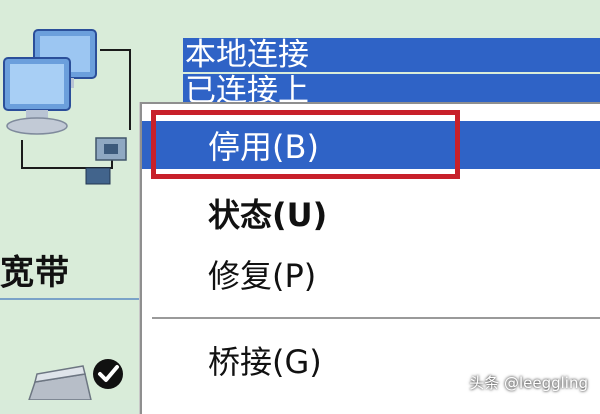 This screenshot has width=600, height=414. What do you see at coordinates (391, 55) in the screenshot?
I see `connection-name: 本地连接` at bounding box center [391, 55].